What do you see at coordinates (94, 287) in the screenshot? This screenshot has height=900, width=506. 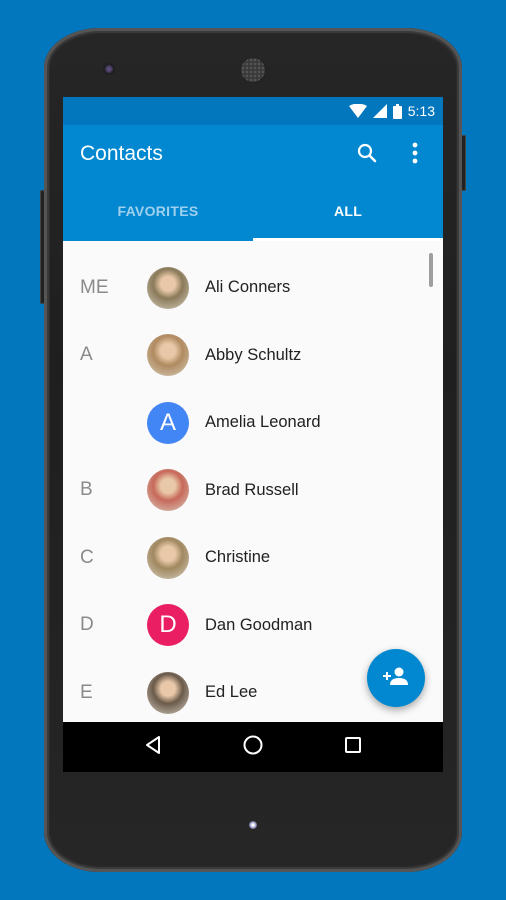 I see `section-letter: ME` at bounding box center [94, 287].